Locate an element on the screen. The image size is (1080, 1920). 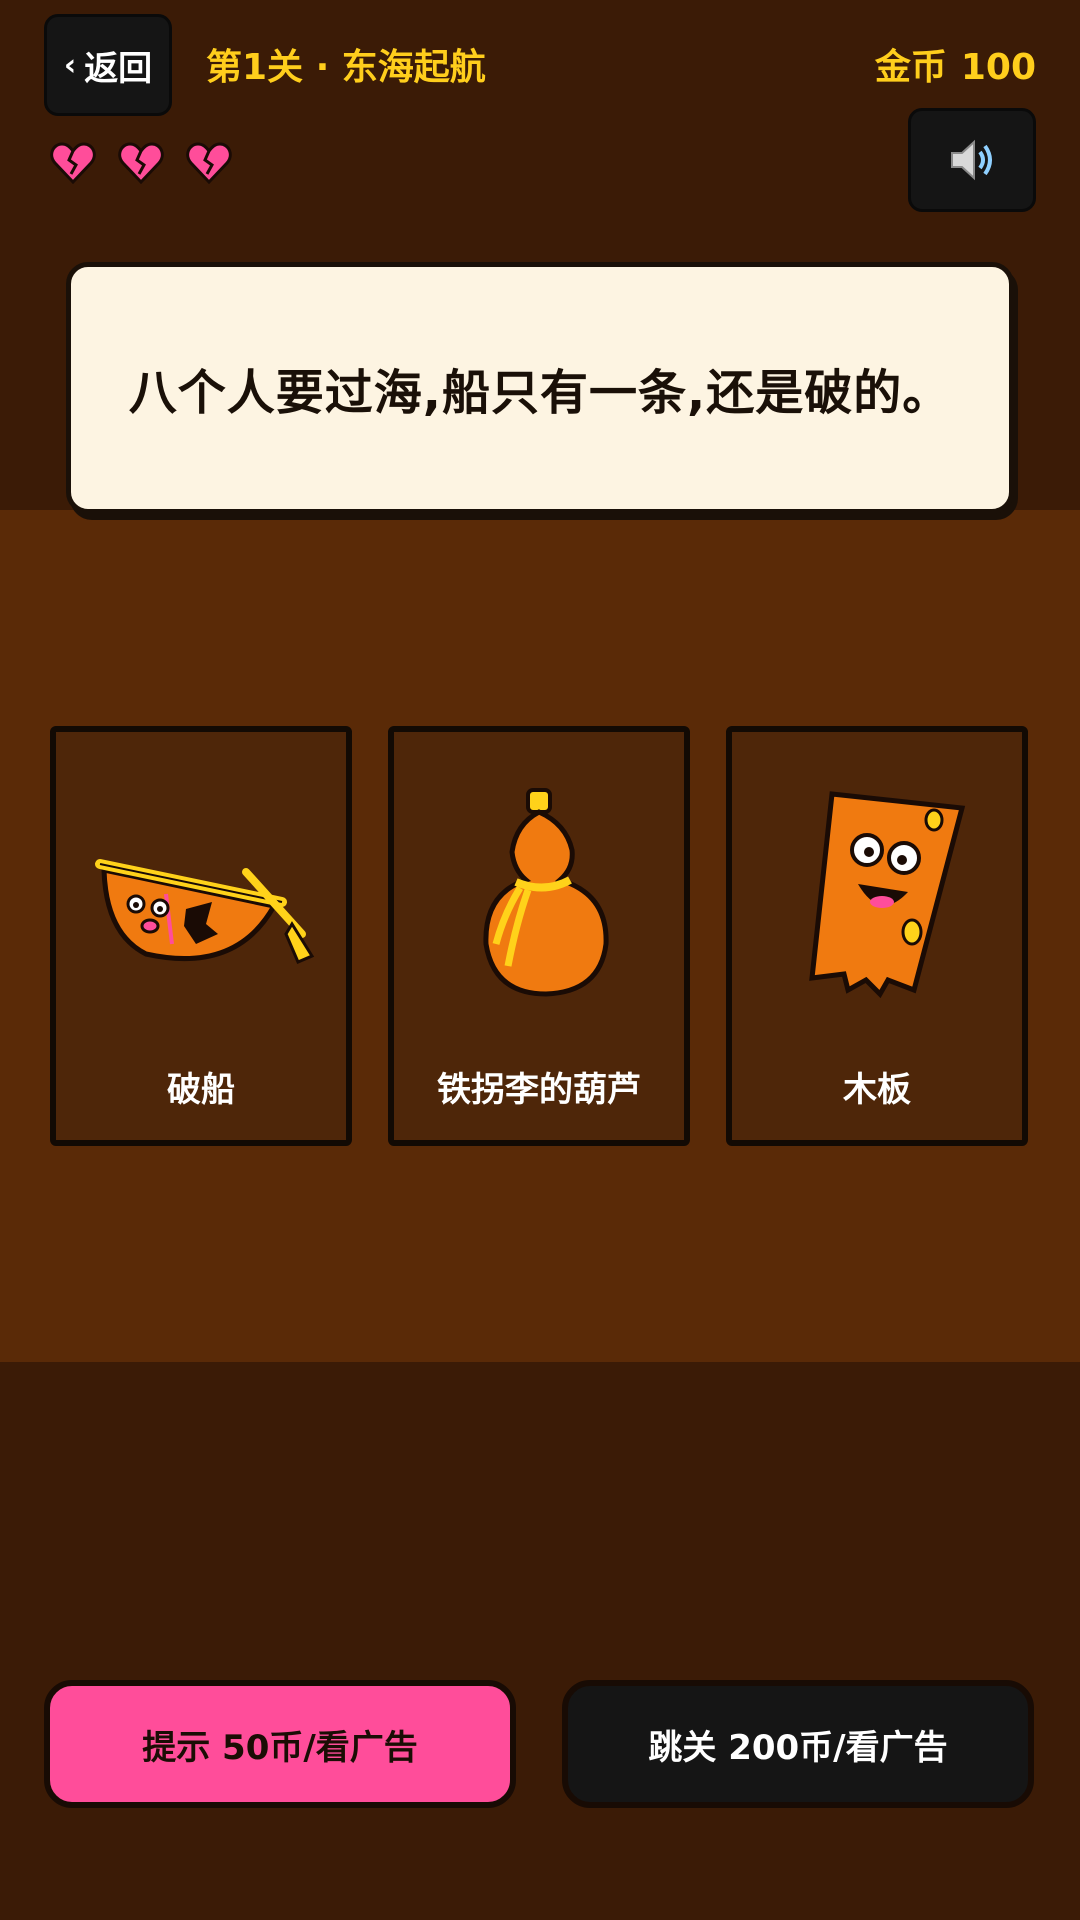
skip-label: 跳关 200币/看广告 is located at coordinates (798, 1747).